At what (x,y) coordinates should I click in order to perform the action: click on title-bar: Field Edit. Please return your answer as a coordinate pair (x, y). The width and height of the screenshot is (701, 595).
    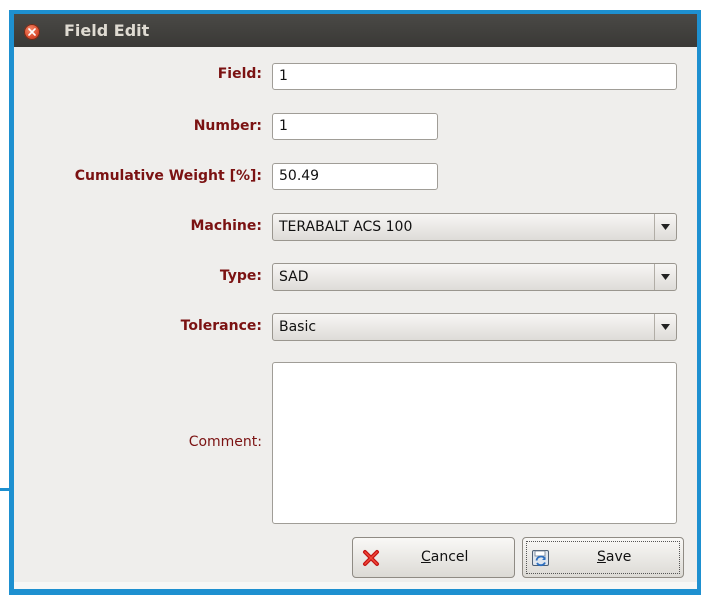
    Looking at the image, I should click on (355, 30).